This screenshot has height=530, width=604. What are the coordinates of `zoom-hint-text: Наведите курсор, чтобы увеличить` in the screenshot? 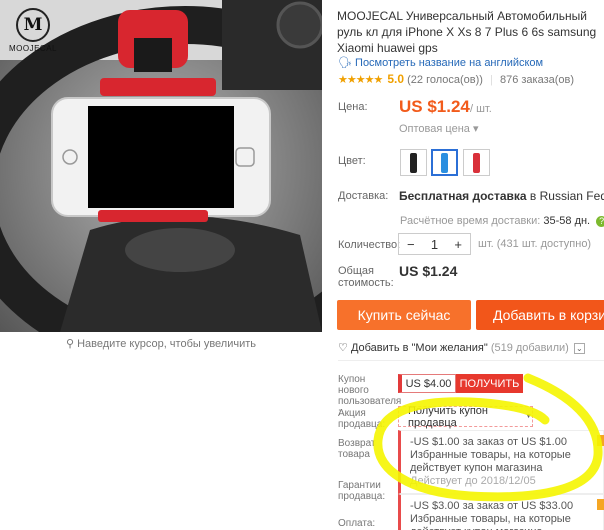 It's located at (167, 344).